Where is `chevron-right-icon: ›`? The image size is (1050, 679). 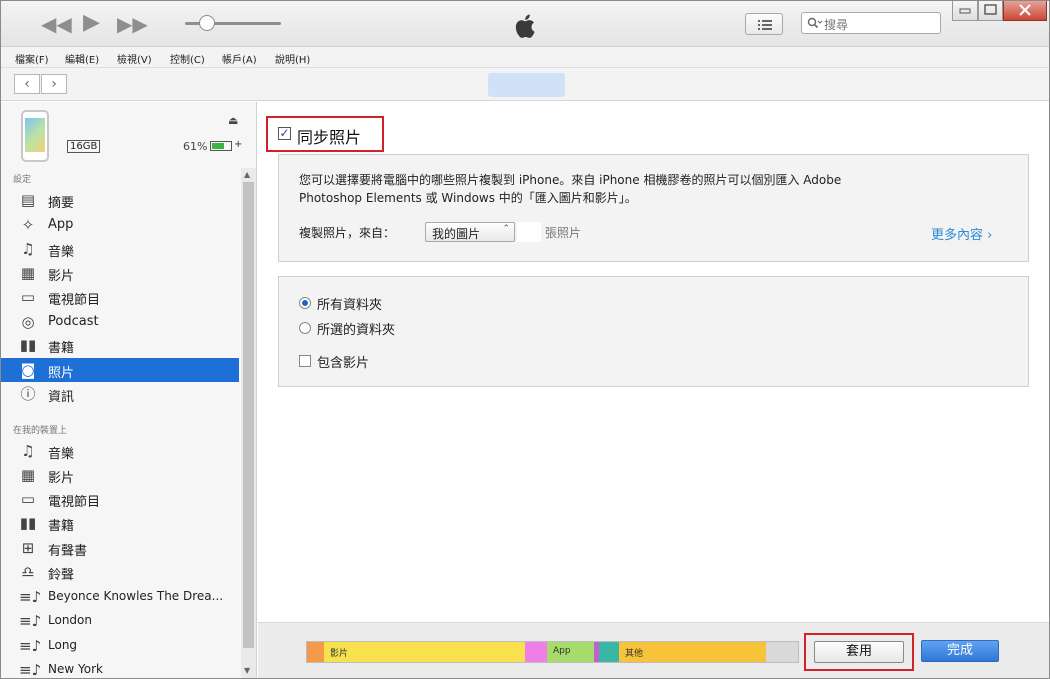 chevron-right-icon: › is located at coordinates (54, 84).